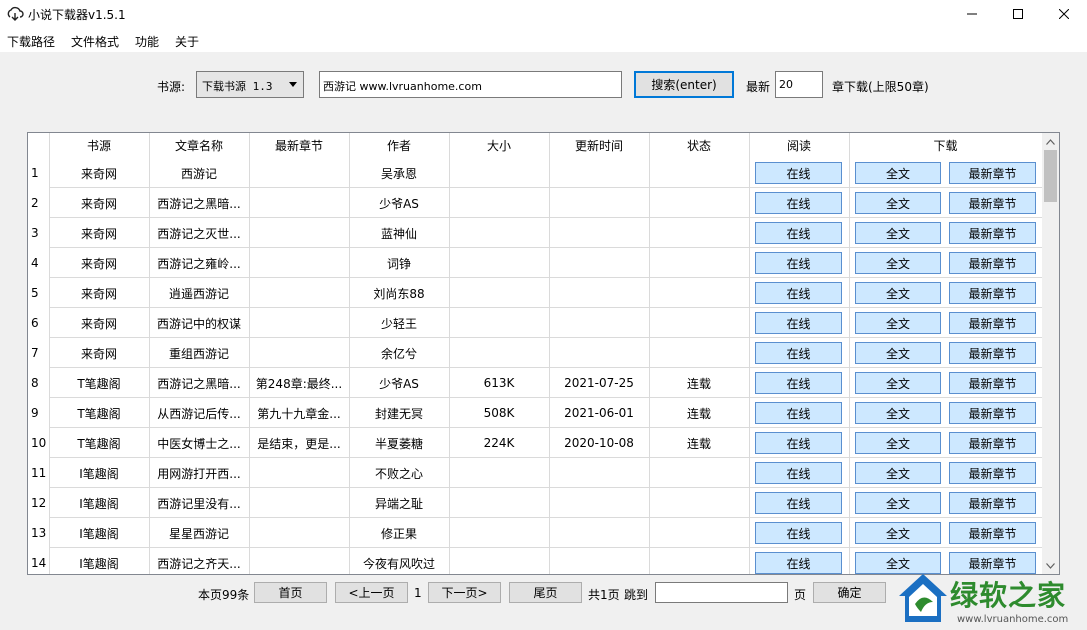 The width and height of the screenshot is (1087, 630). Describe the element at coordinates (684, 84) in the screenshot. I see `search-button: 搜索(enter)` at that location.